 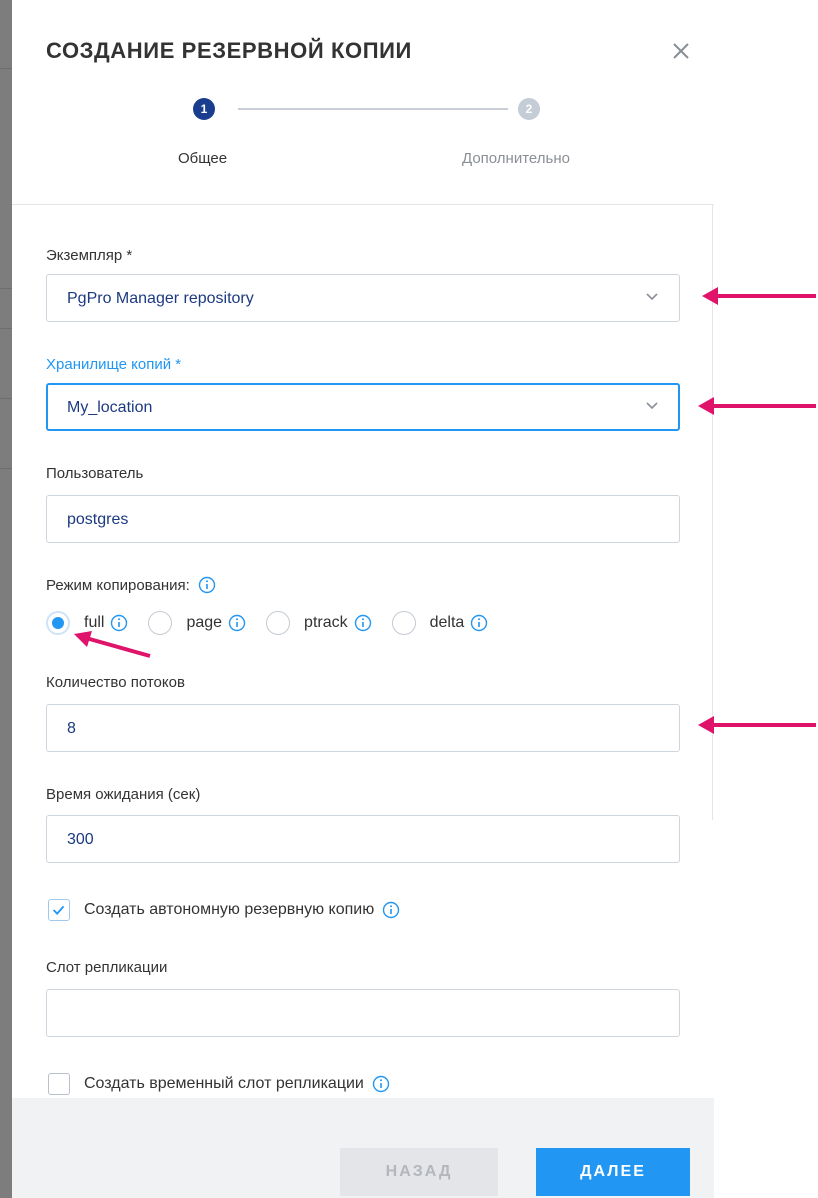 What do you see at coordinates (529, 109) in the screenshot?
I see `step-2-indicator: 2` at bounding box center [529, 109].